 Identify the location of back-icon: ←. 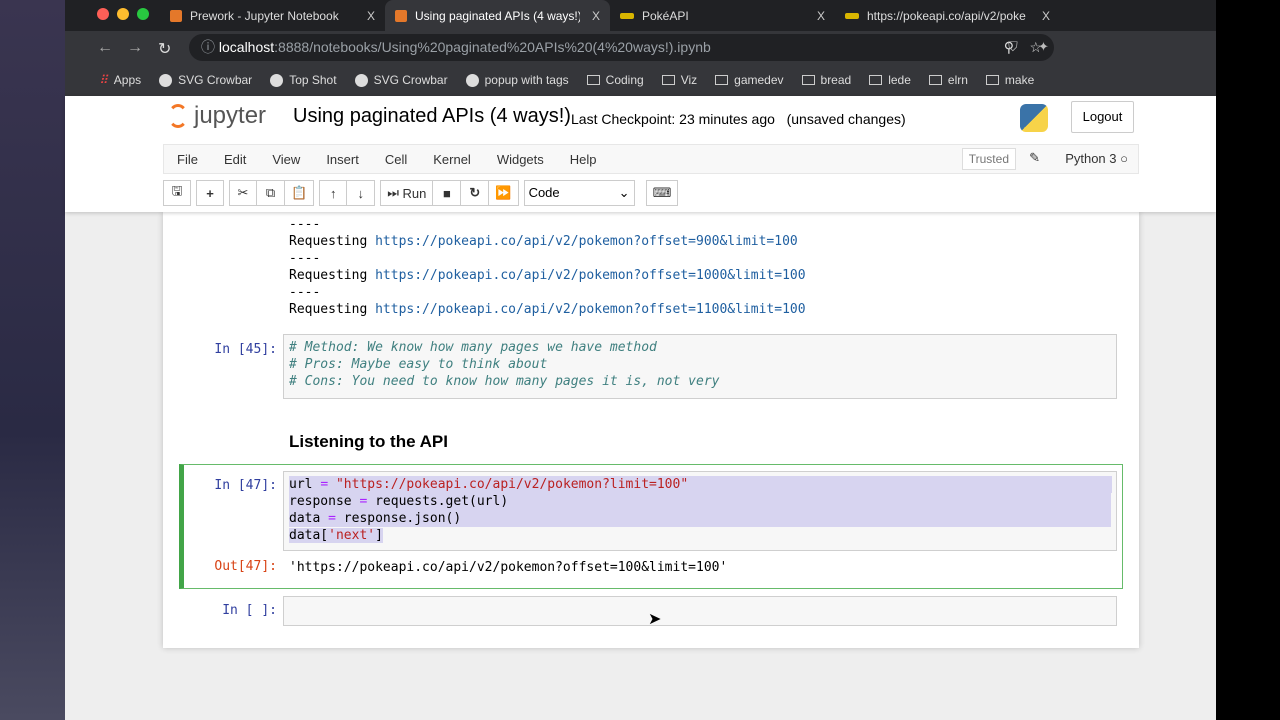
(105, 48).